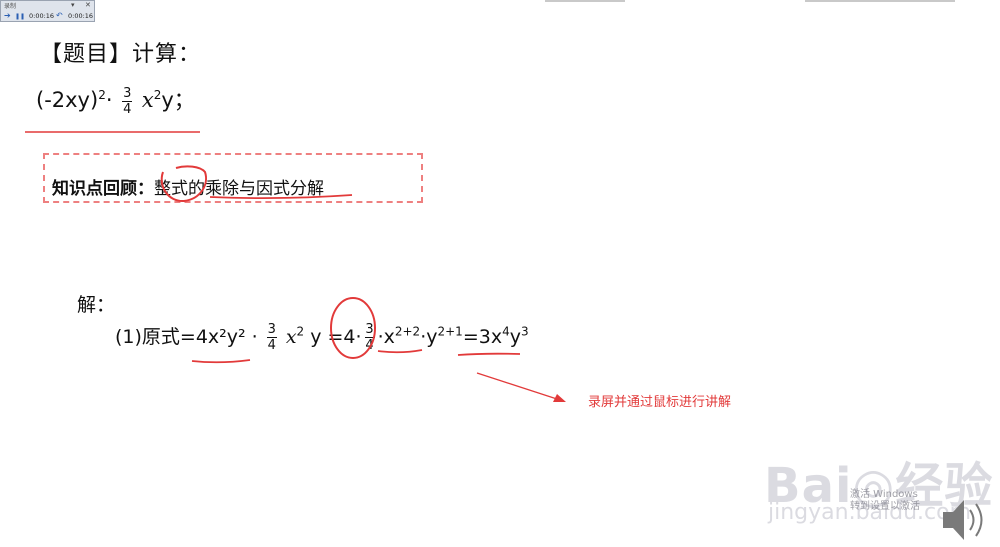 The height and width of the screenshot is (547, 1000). Describe the element at coordinates (489, 354) in the screenshot. I see `underline-result` at that location.